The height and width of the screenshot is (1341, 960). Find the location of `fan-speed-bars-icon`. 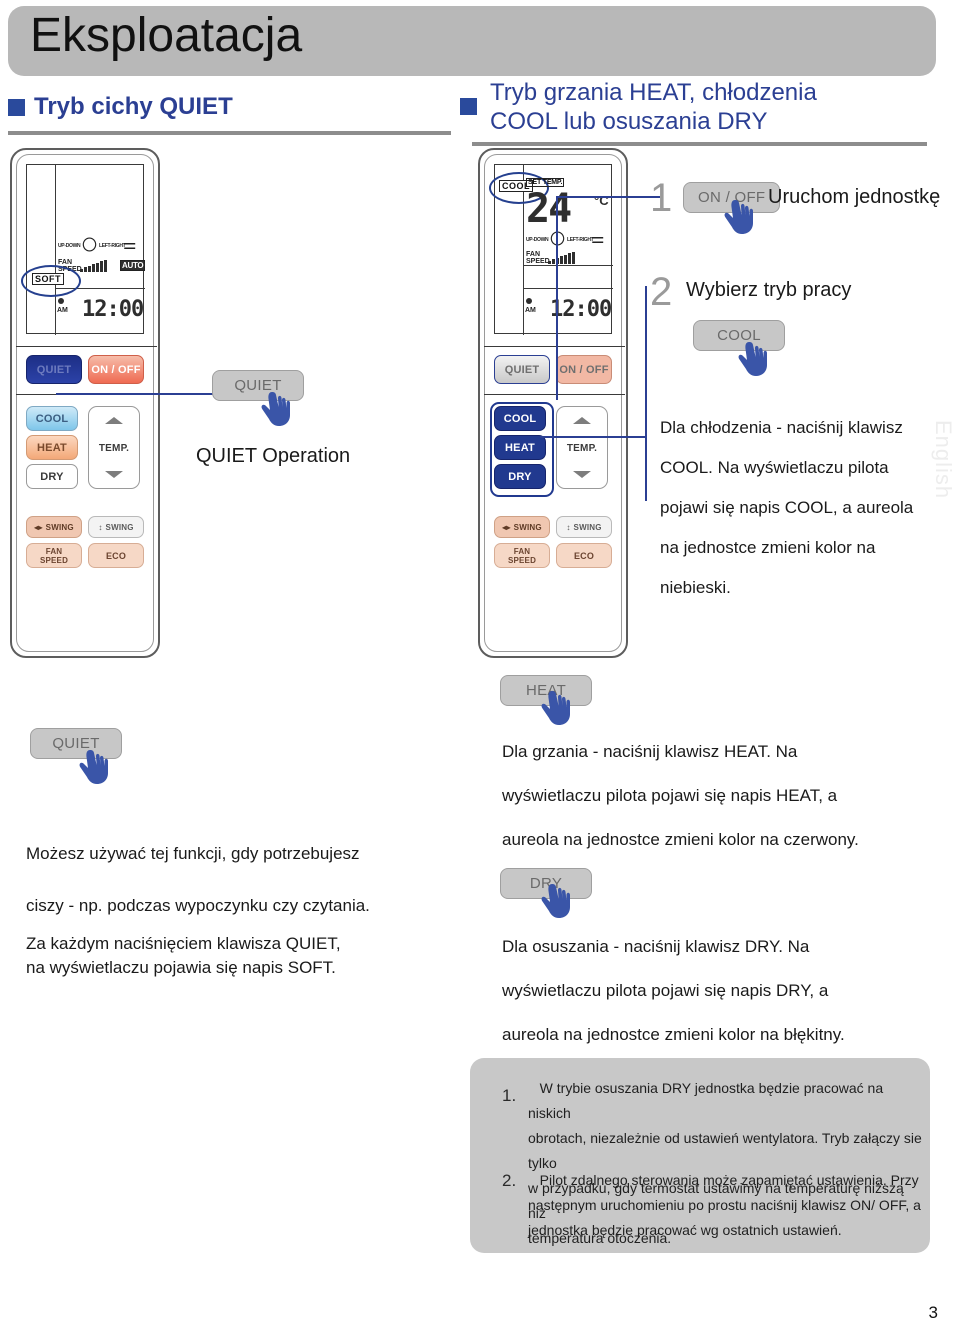

fan-speed-bars-icon is located at coordinates (93, 266).